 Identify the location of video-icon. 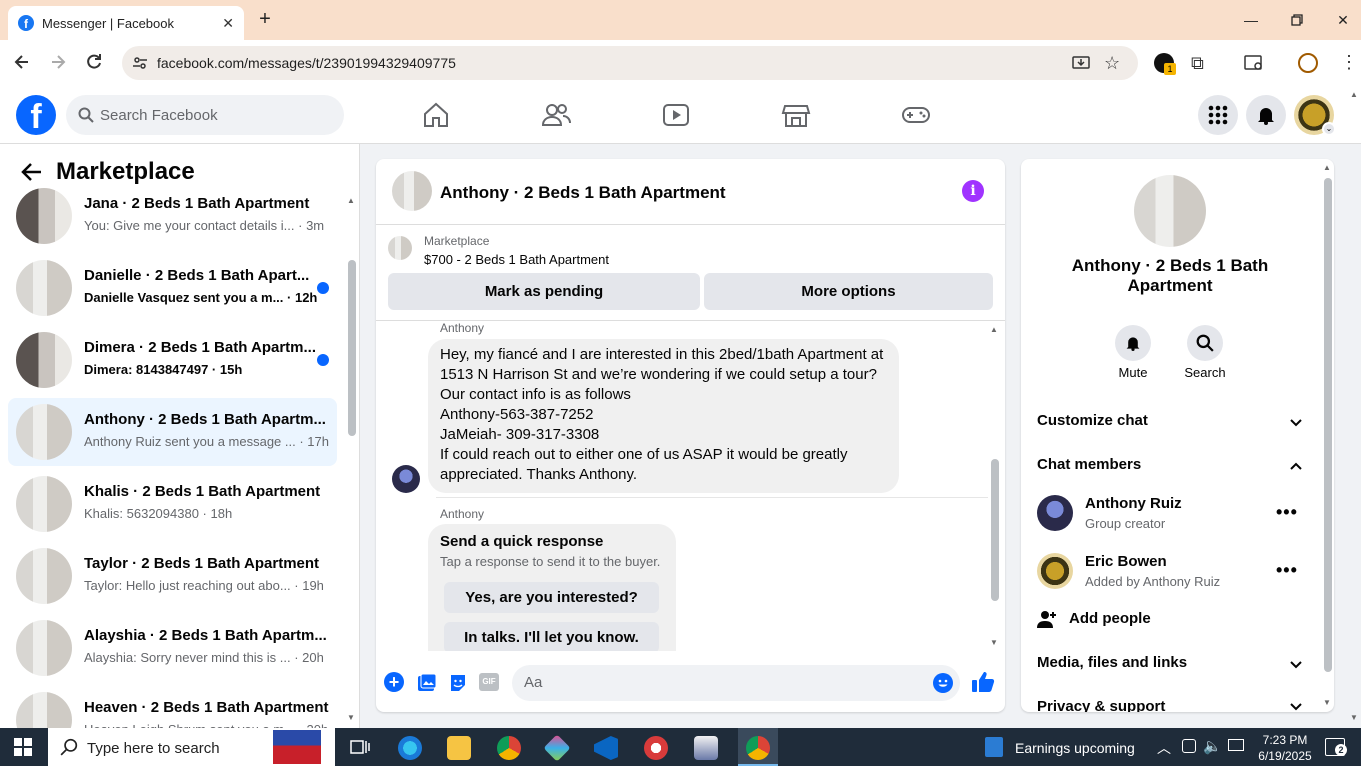
(676, 115).